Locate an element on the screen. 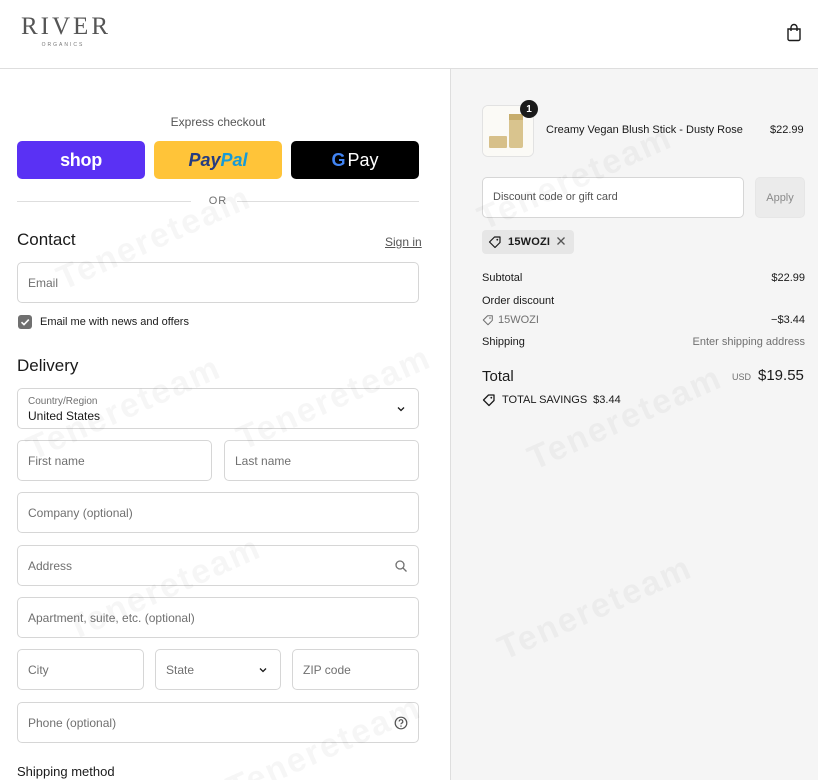 This screenshot has width=818, height=780. order-discount-label: Order discount is located at coordinates (518, 301).